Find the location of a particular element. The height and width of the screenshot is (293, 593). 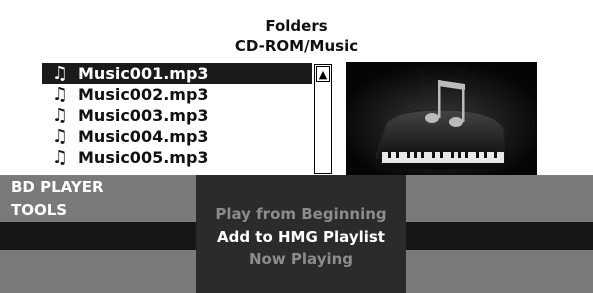

album-art-thumbnail is located at coordinates (441, 118).